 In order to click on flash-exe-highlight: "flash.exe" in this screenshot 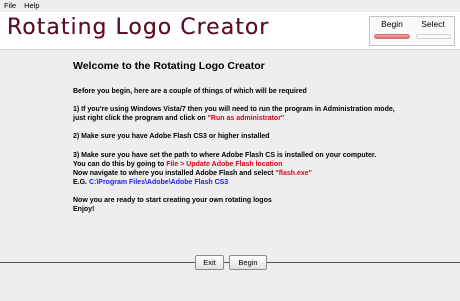, I will do `click(294, 173)`.